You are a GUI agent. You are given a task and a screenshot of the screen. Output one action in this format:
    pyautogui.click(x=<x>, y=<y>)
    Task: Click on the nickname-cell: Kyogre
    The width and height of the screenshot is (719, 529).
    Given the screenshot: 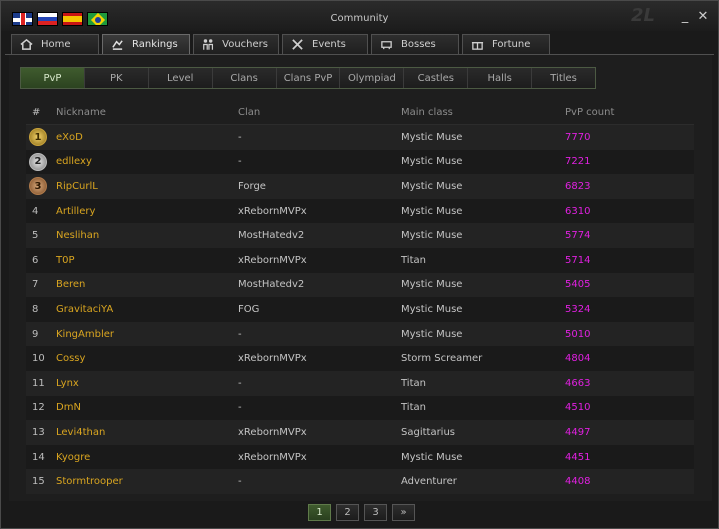 What is the action you would take?
    pyautogui.click(x=147, y=457)
    